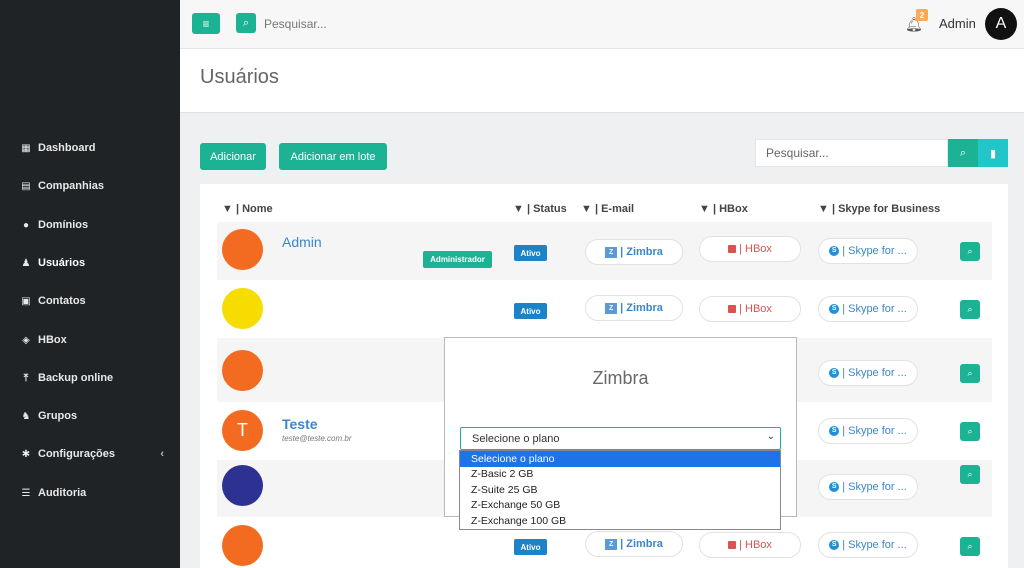 This screenshot has width=1024, height=568. Describe the element at coordinates (90, 148) in the screenshot. I see `sidebar-item-dashboard: ▦ Dashboard` at that location.